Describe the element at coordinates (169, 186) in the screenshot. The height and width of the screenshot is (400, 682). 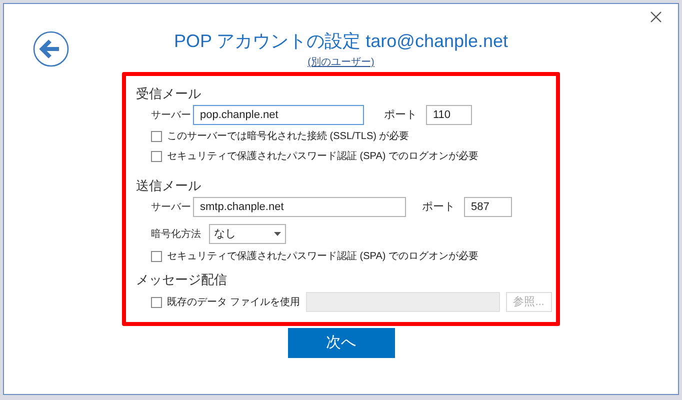
I see `section-heading: 送信メール` at that location.